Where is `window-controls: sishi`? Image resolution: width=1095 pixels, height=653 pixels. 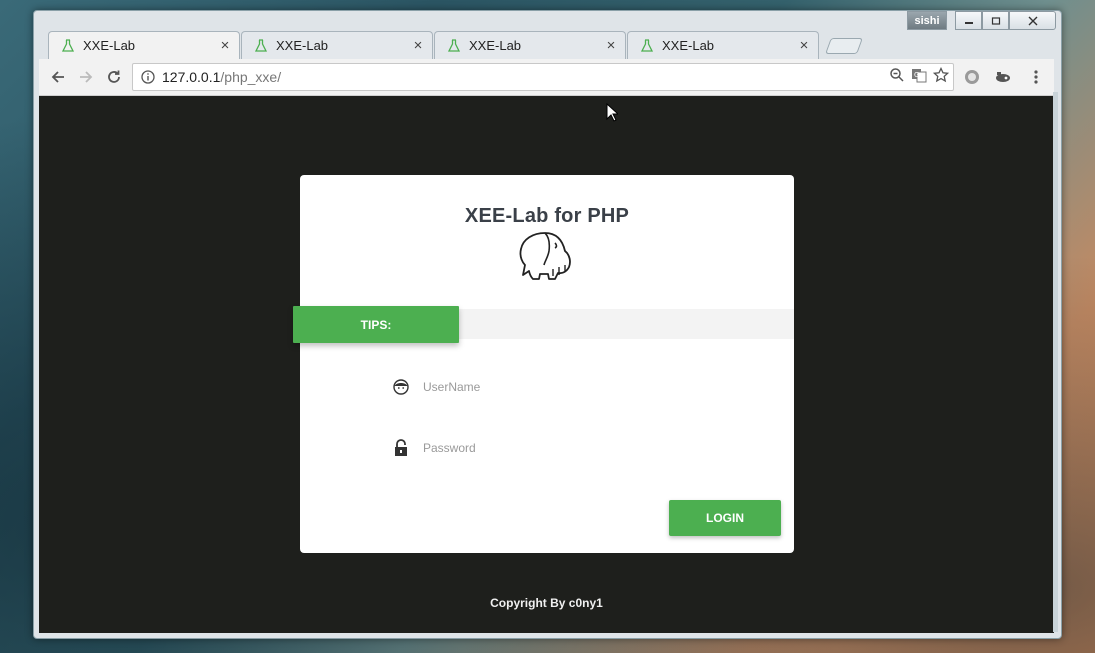
window-controls: sishi is located at coordinates (981, 20).